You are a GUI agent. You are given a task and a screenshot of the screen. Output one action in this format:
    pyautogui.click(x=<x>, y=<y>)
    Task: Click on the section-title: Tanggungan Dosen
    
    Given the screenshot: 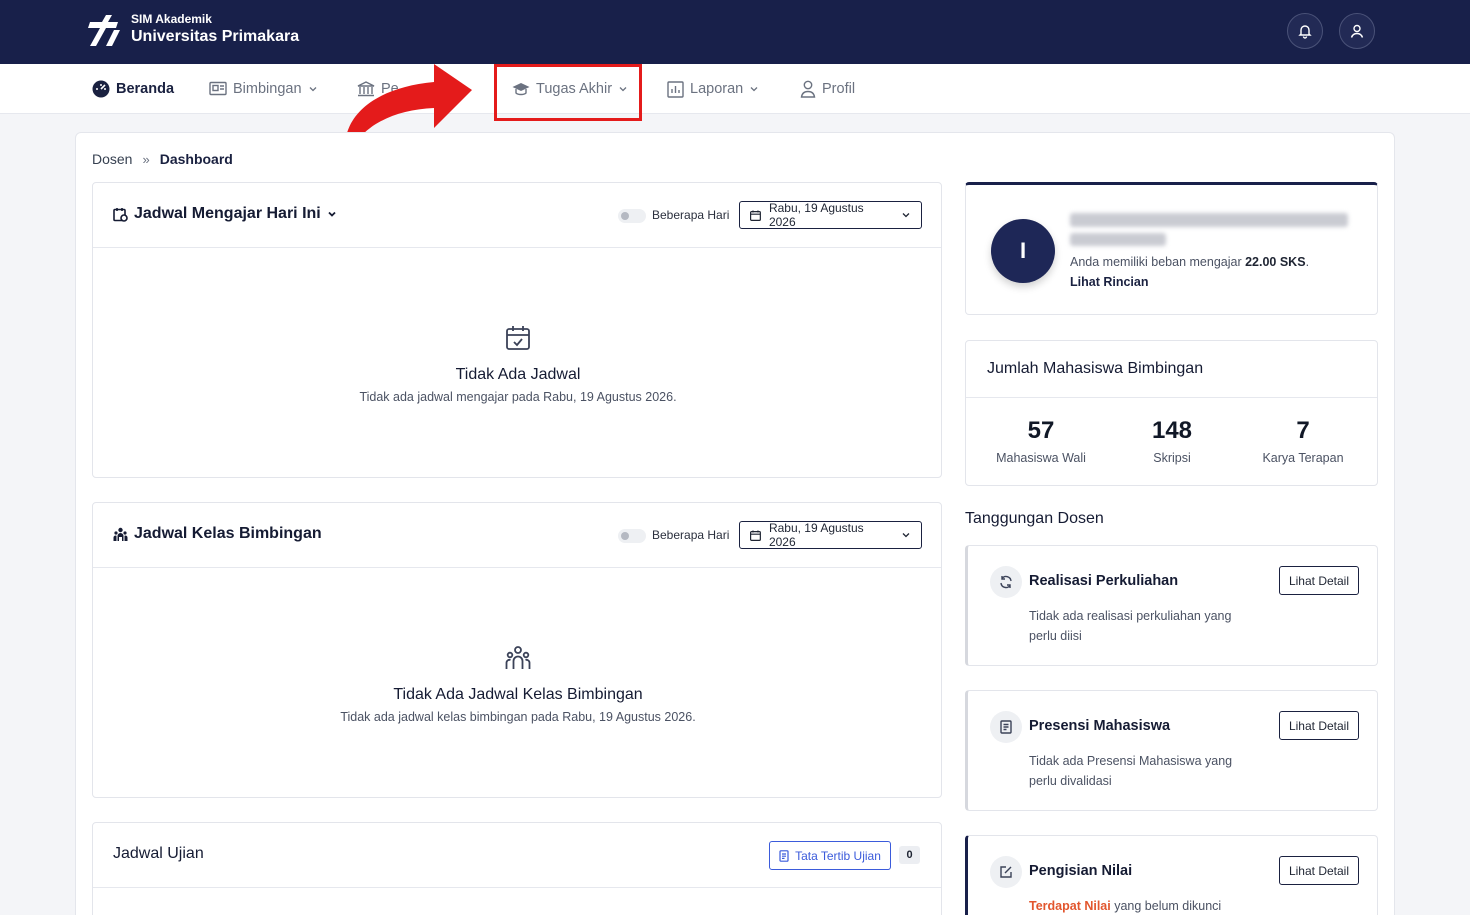 What is the action you would take?
    pyautogui.click(x=1034, y=518)
    